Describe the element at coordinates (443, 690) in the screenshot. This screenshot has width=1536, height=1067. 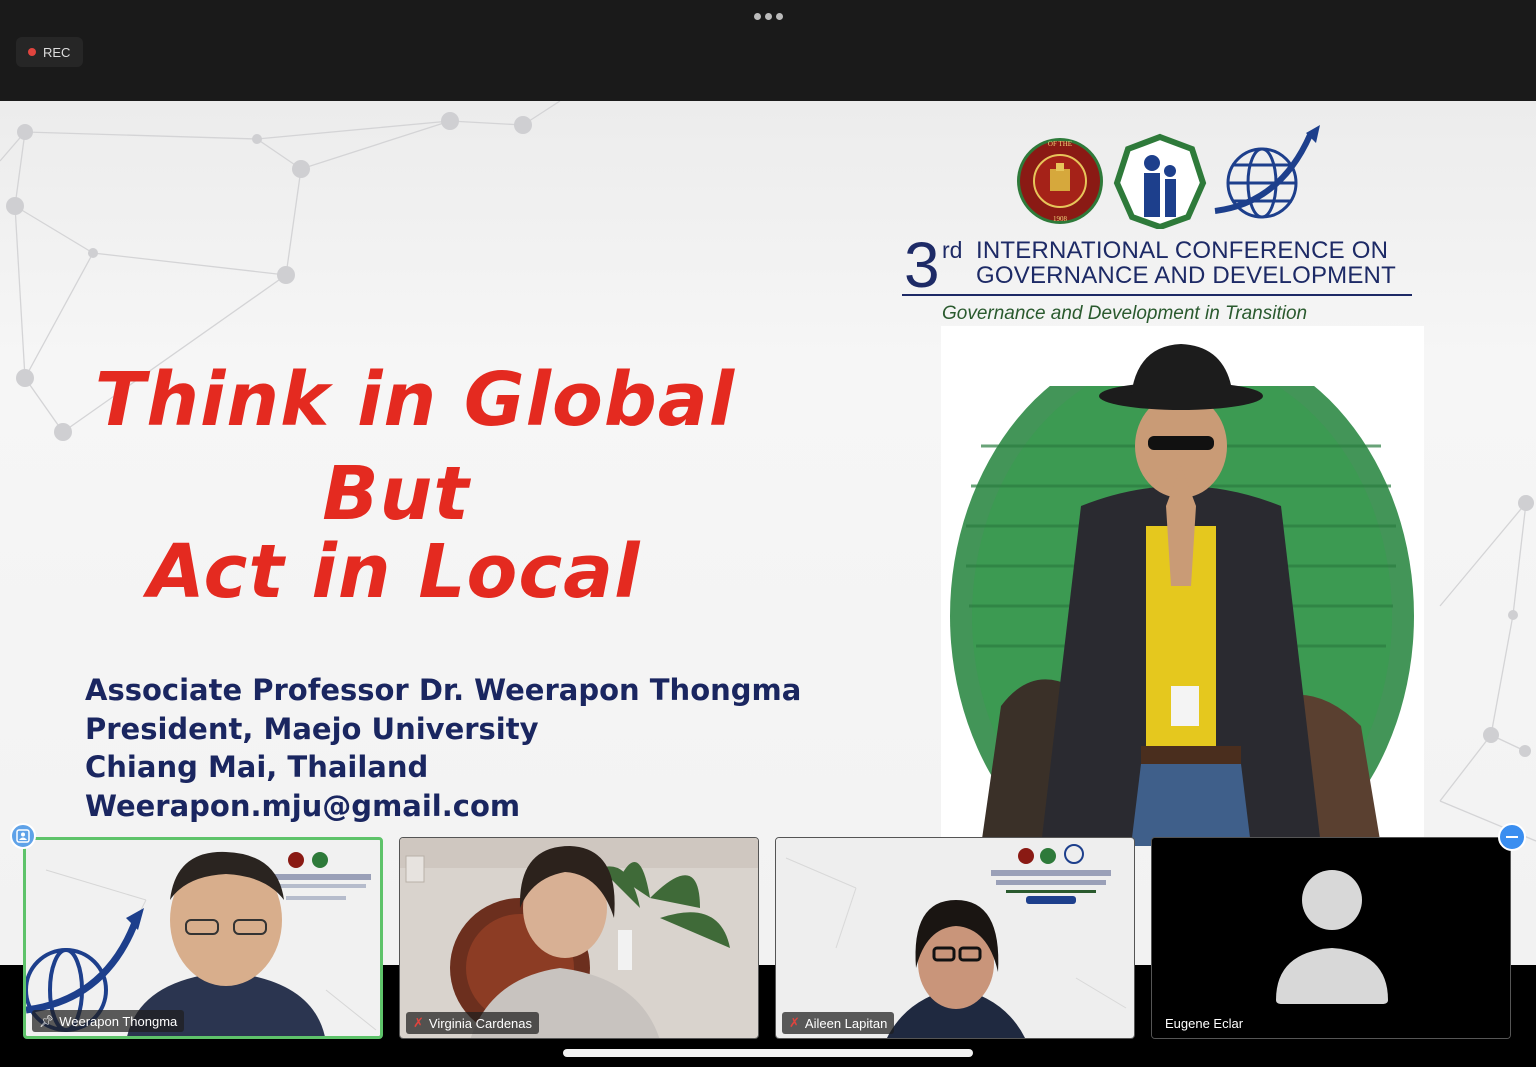
I see `speaker-title: Associate Professor Dr. Weerapon Thongma` at that location.